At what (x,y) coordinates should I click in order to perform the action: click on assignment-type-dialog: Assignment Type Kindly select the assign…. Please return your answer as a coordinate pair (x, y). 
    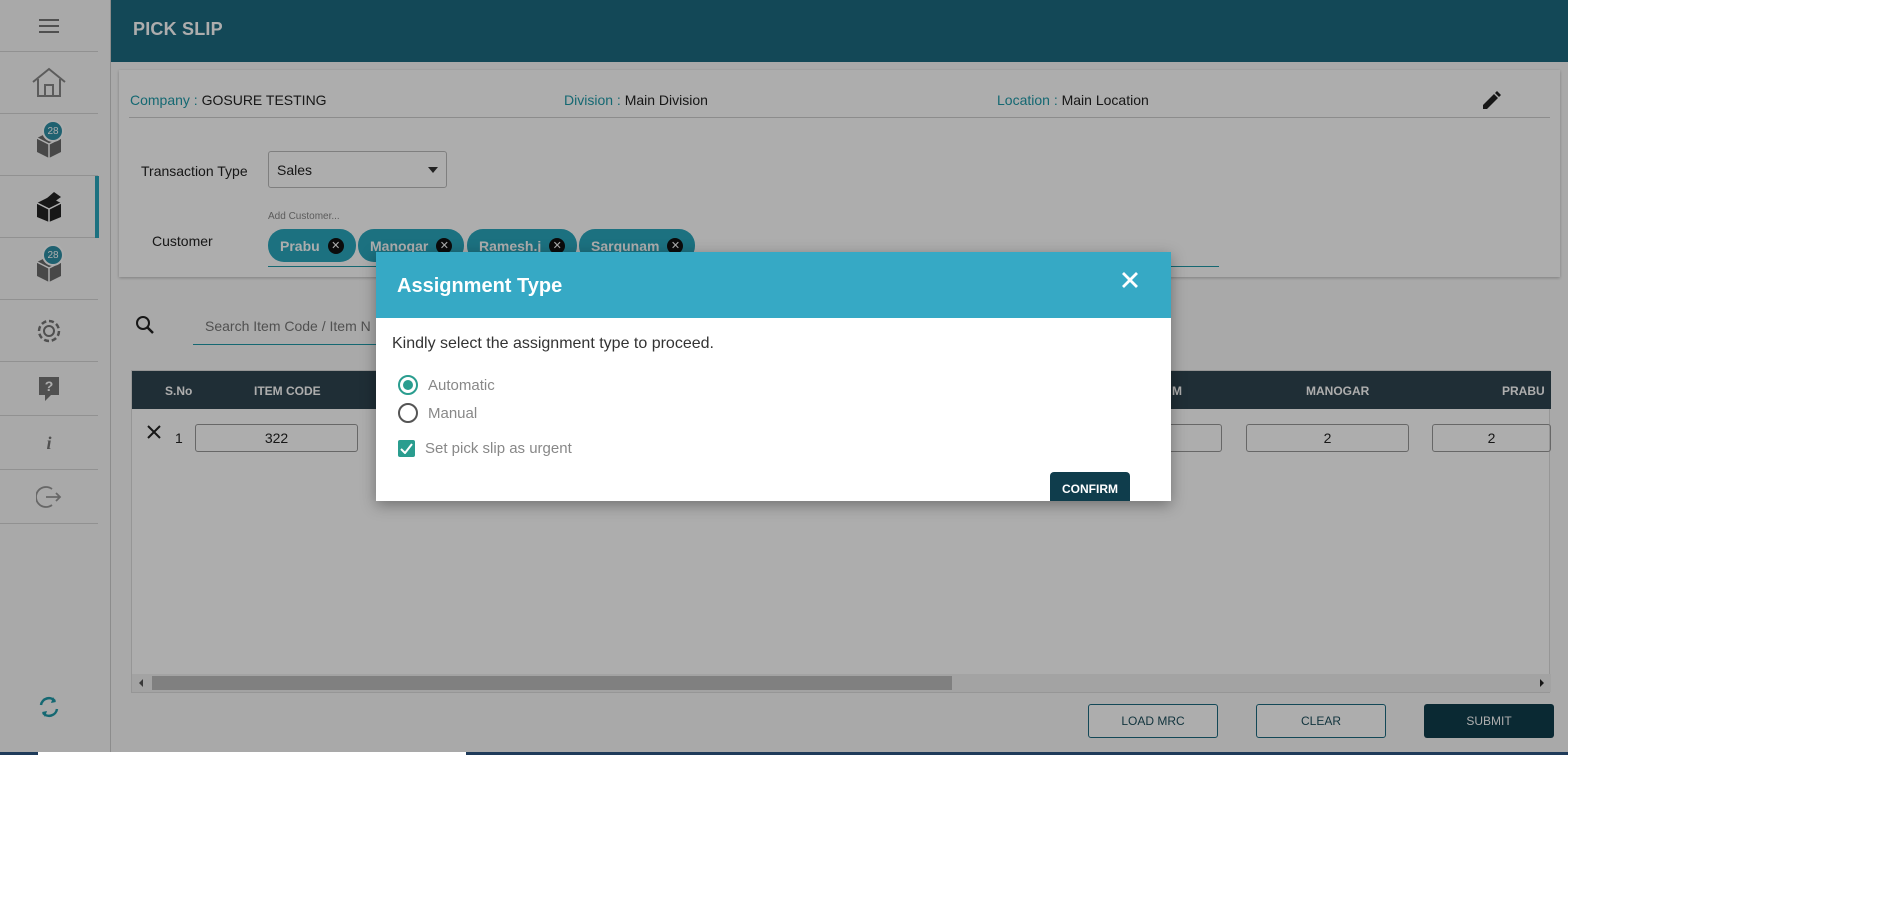
    Looking at the image, I should click on (773, 376).